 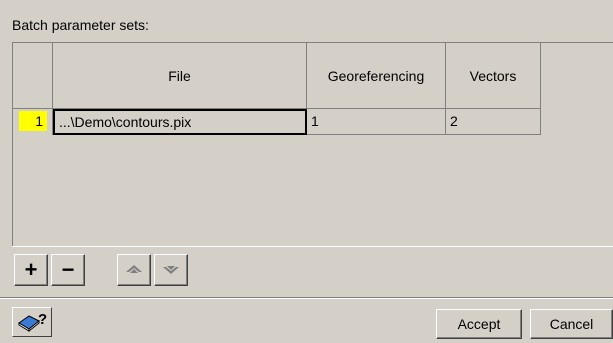 What do you see at coordinates (493, 122) in the screenshot?
I see `cell-vectors: 2` at bounding box center [493, 122].